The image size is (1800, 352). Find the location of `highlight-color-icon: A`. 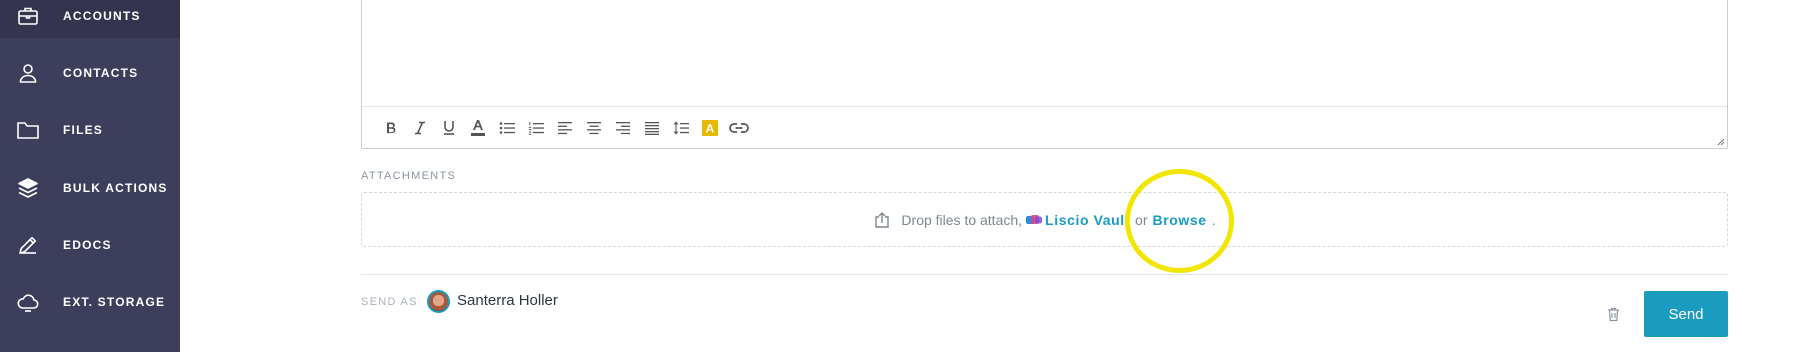

highlight-color-icon: A is located at coordinates (709, 128).